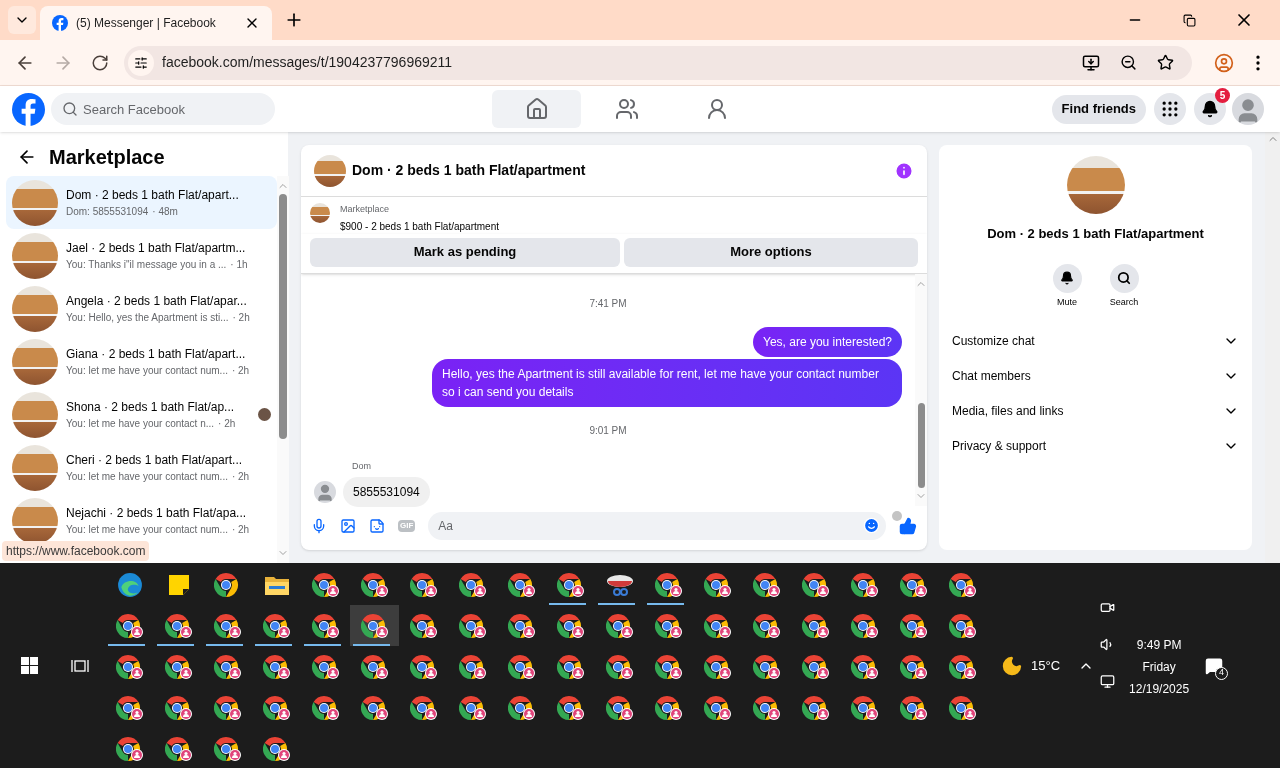 Image resolution: width=1280 pixels, height=768 pixels. Describe the element at coordinates (1189, 20) in the screenshot. I see `restore-icon` at that location.